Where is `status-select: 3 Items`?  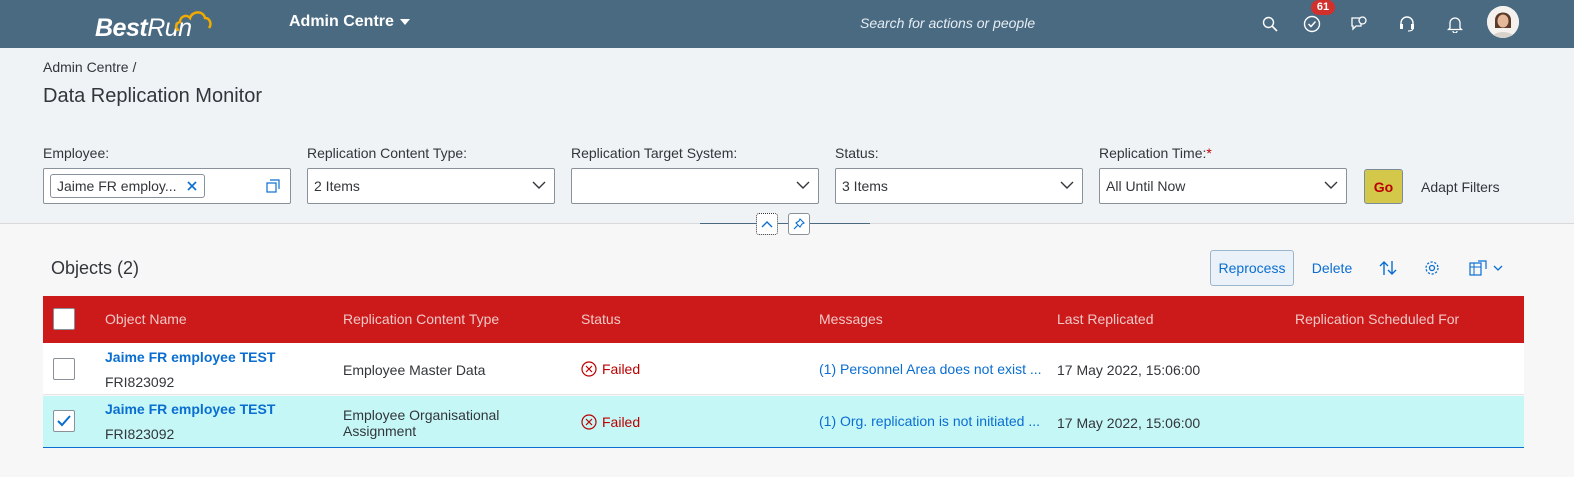
status-select: 3 Items is located at coordinates (959, 186).